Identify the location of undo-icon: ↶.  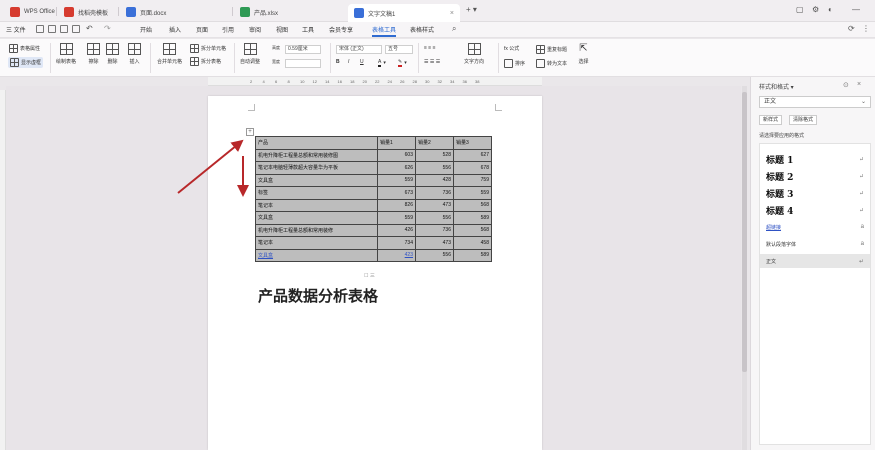
(89, 28).